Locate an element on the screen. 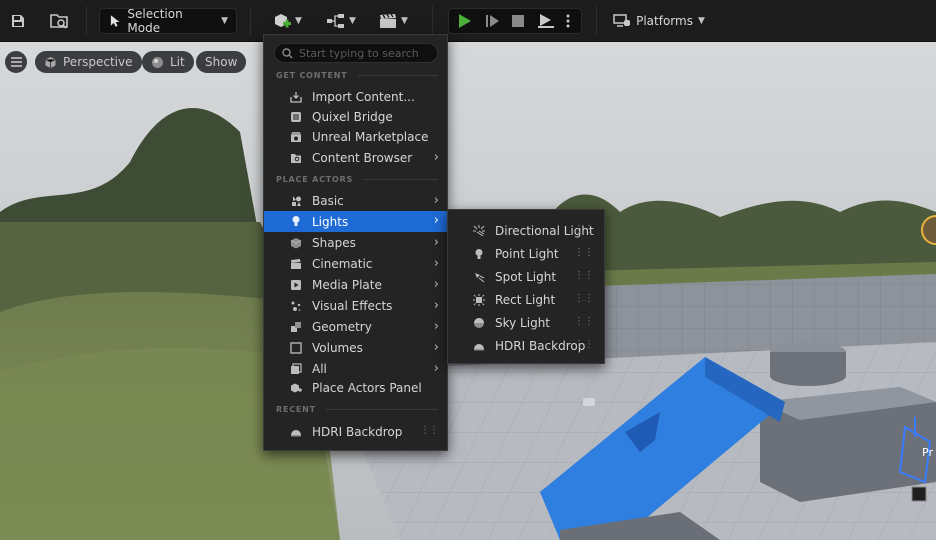 Image resolution: width=936 pixels, height=540 pixels. submenu-item-point-light: Point Light ⋮⋮ is located at coordinates (526, 254).